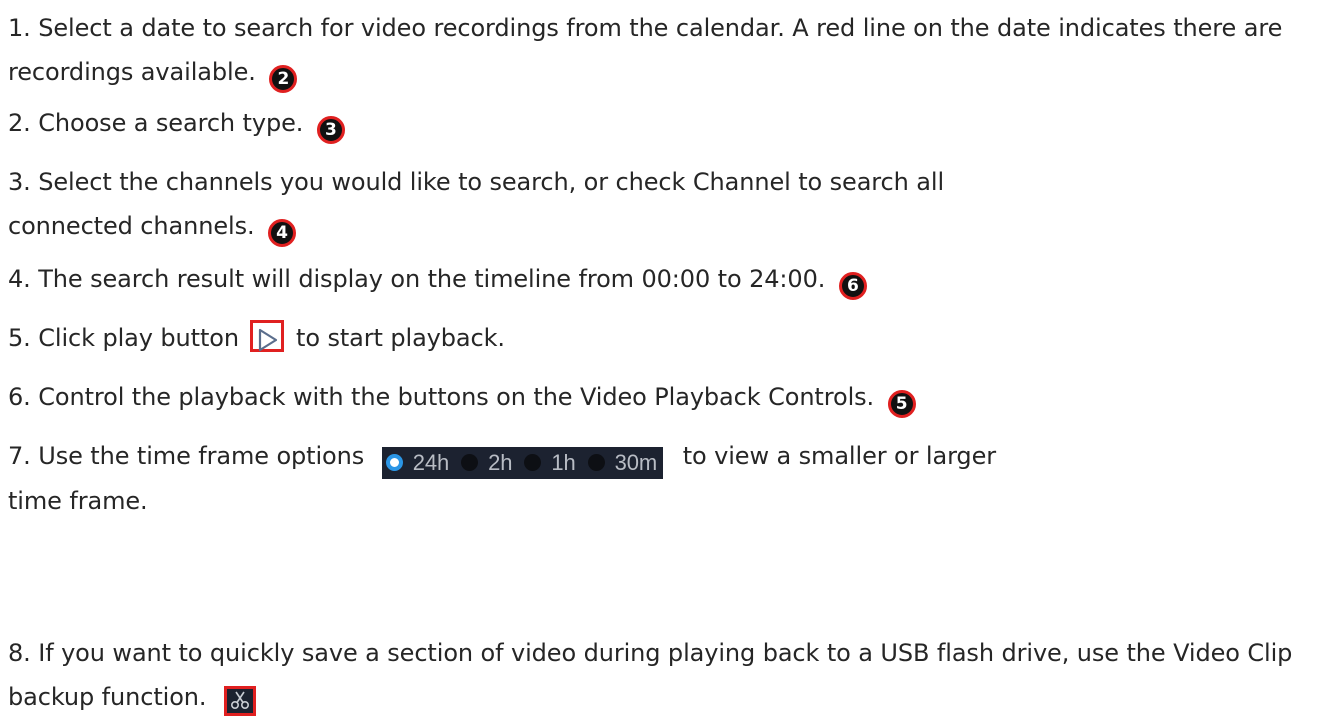 Image resolution: width=1331 pixels, height=725 pixels. What do you see at coordinates (400, 338) in the screenshot?
I see `step-5-text-after: to start playback.` at bounding box center [400, 338].